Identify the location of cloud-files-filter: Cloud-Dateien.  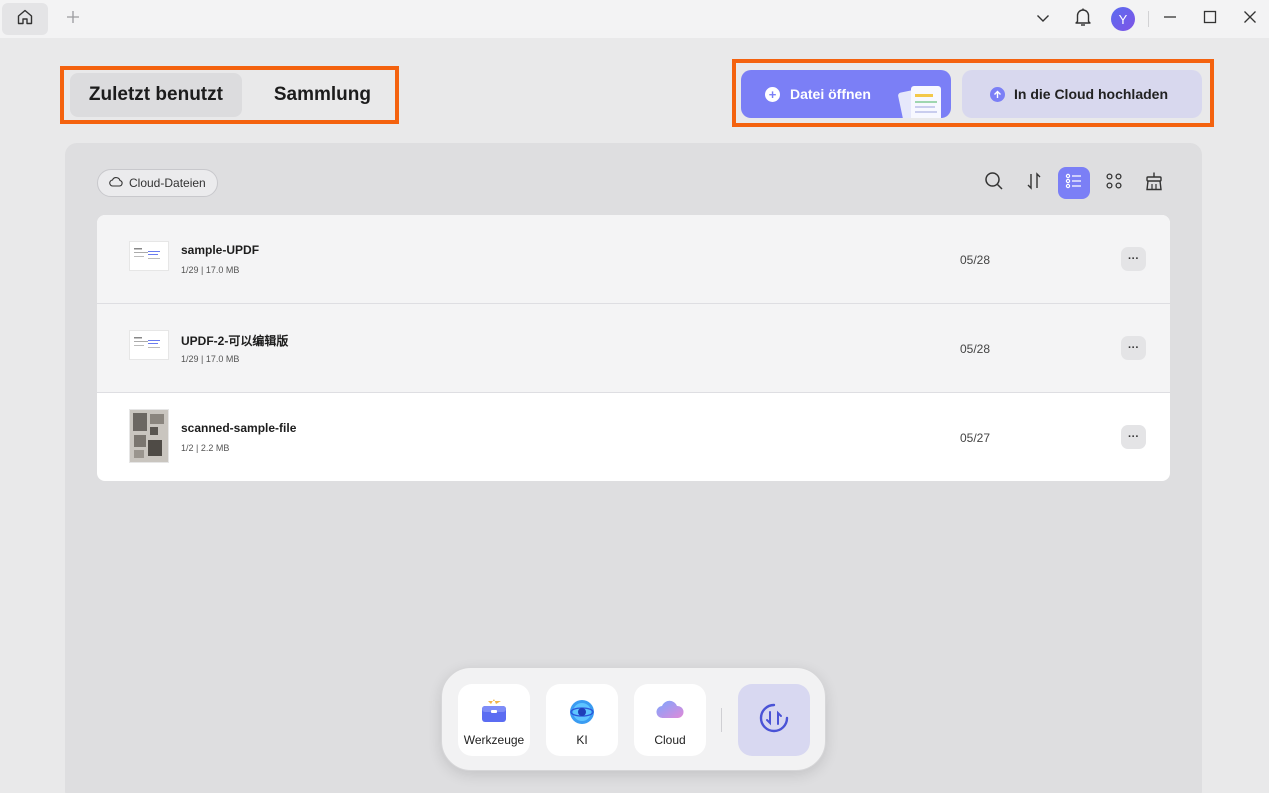
(157, 183).